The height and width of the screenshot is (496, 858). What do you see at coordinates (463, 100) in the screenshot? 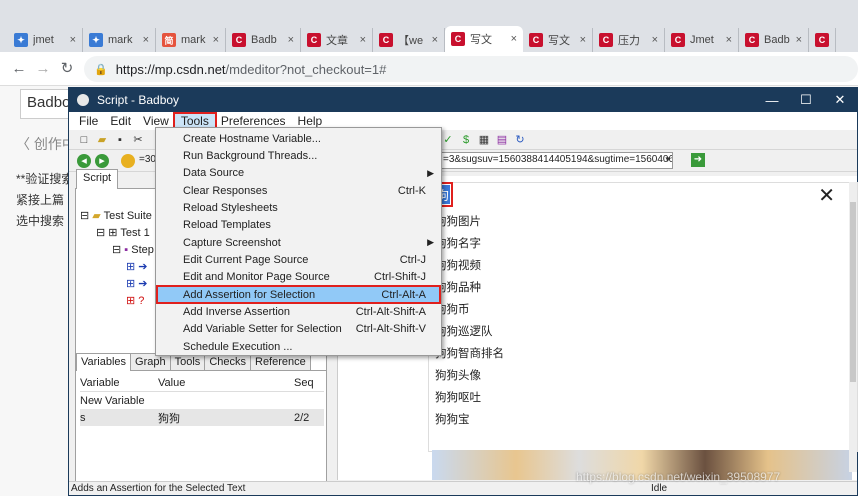
I see `badboy-title-bar: Script - Badboy — ☐ ✕` at bounding box center [463, 100].